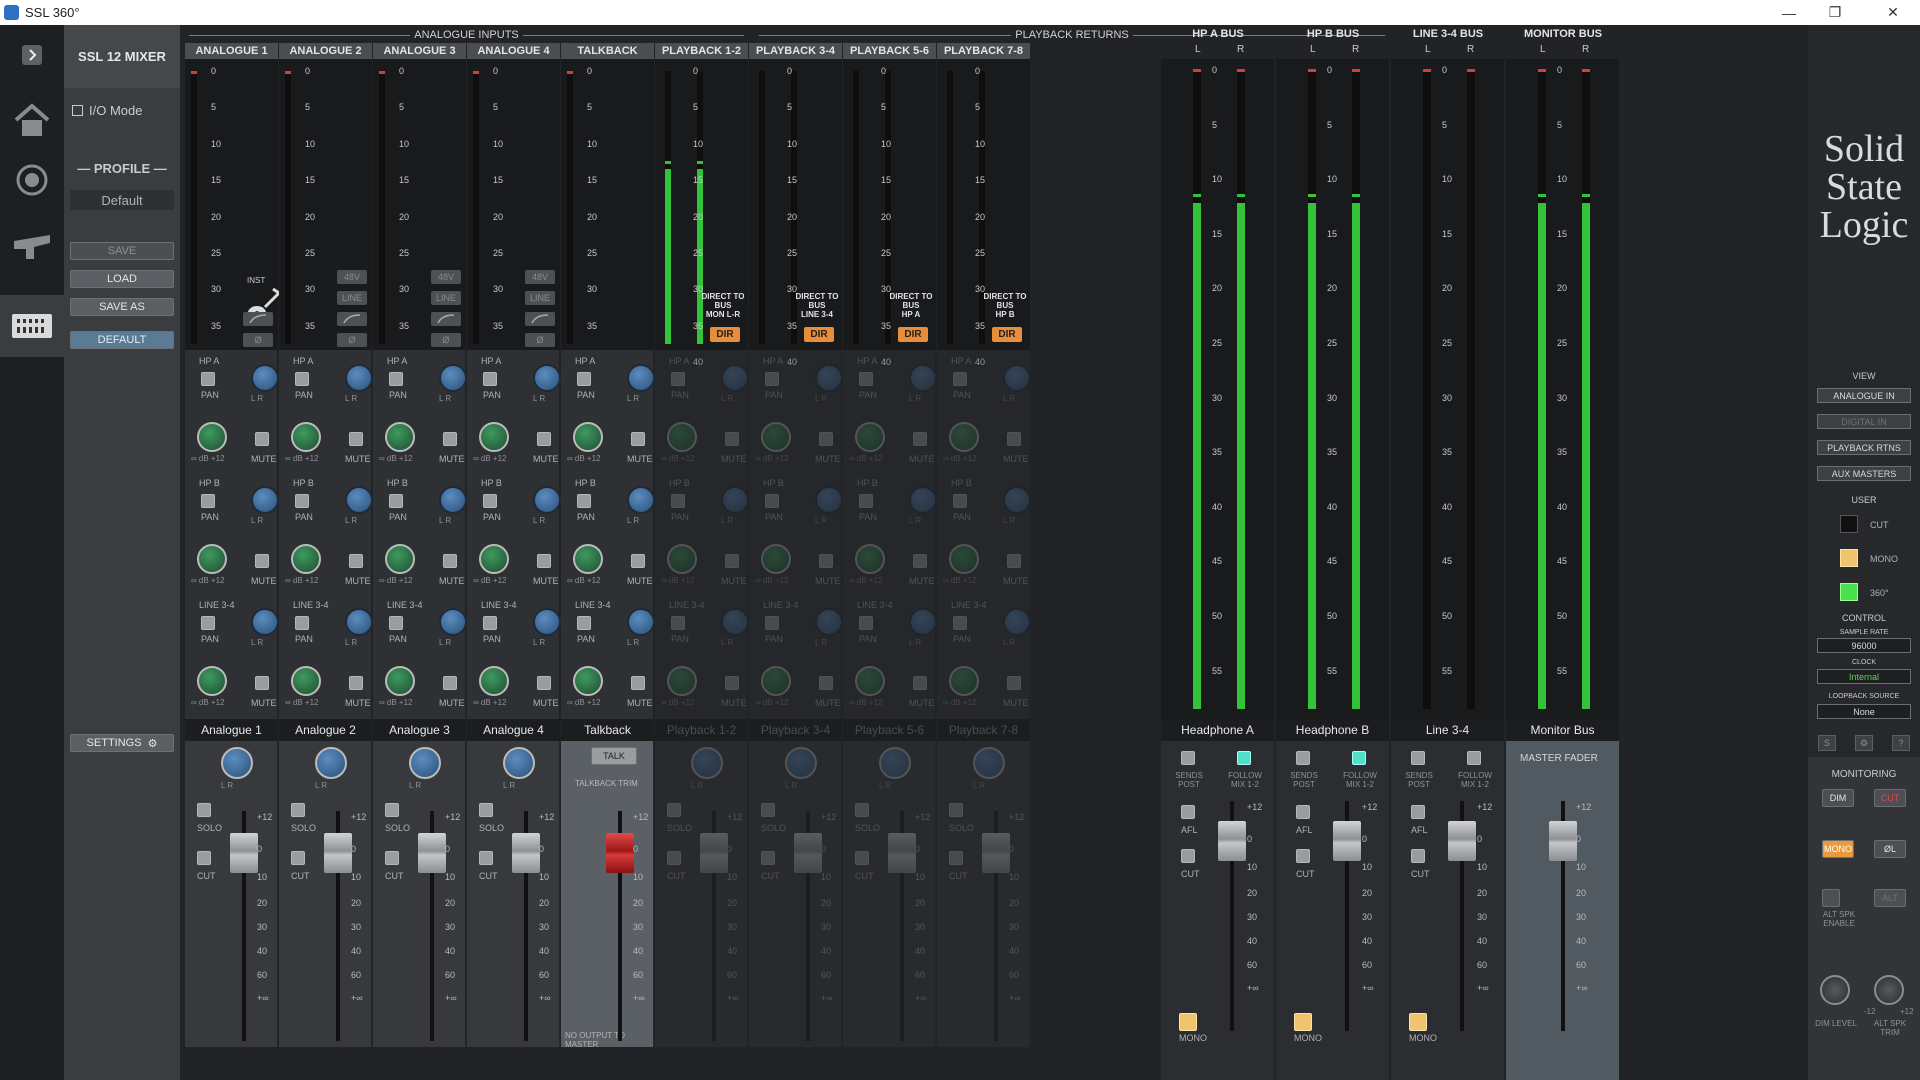 This screenshot has width=1920, height=1080. What do you see at coordinates (77, 110) in the screenshot?
I see `io-mode-checkbox` at bounding box center [77, 110].